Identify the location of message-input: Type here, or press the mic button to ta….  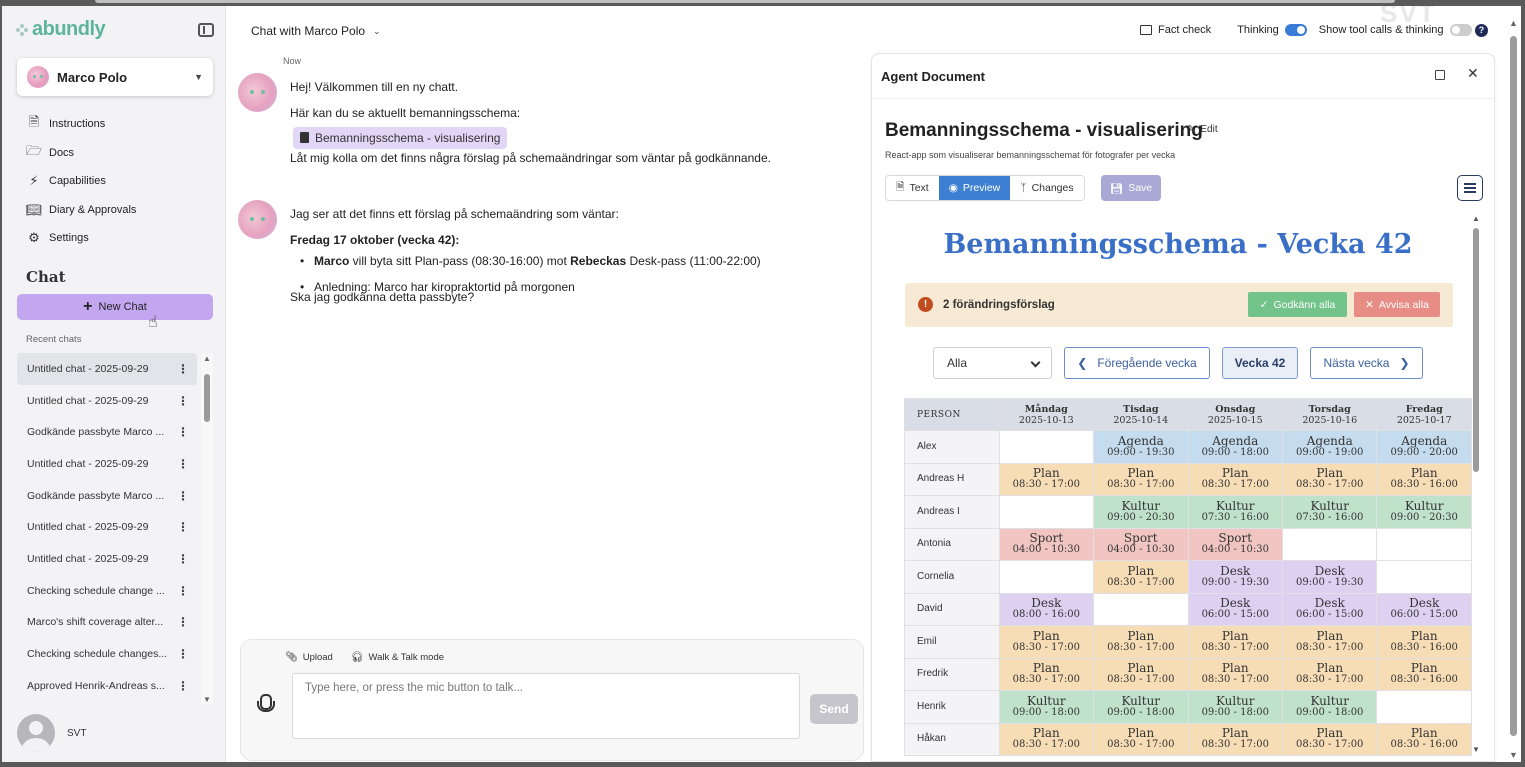
(546, 706).